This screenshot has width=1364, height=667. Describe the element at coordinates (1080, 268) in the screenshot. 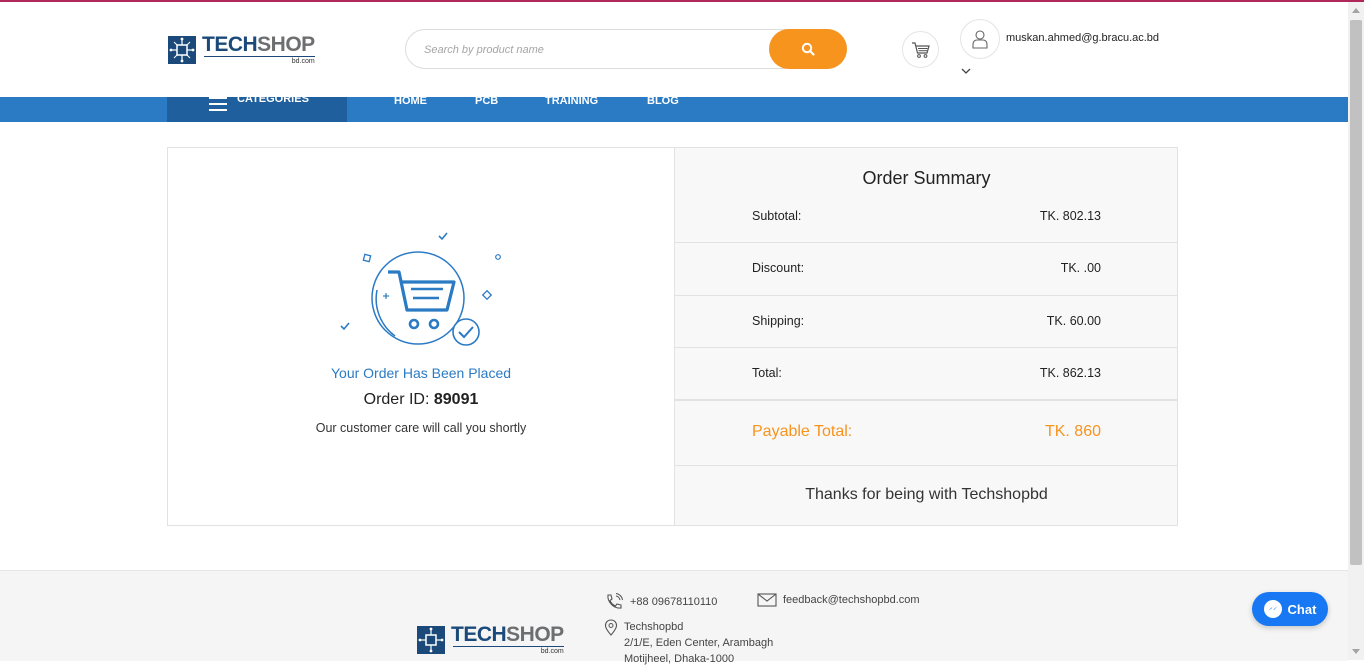

I see `summary-value: TK. .00` at that location.